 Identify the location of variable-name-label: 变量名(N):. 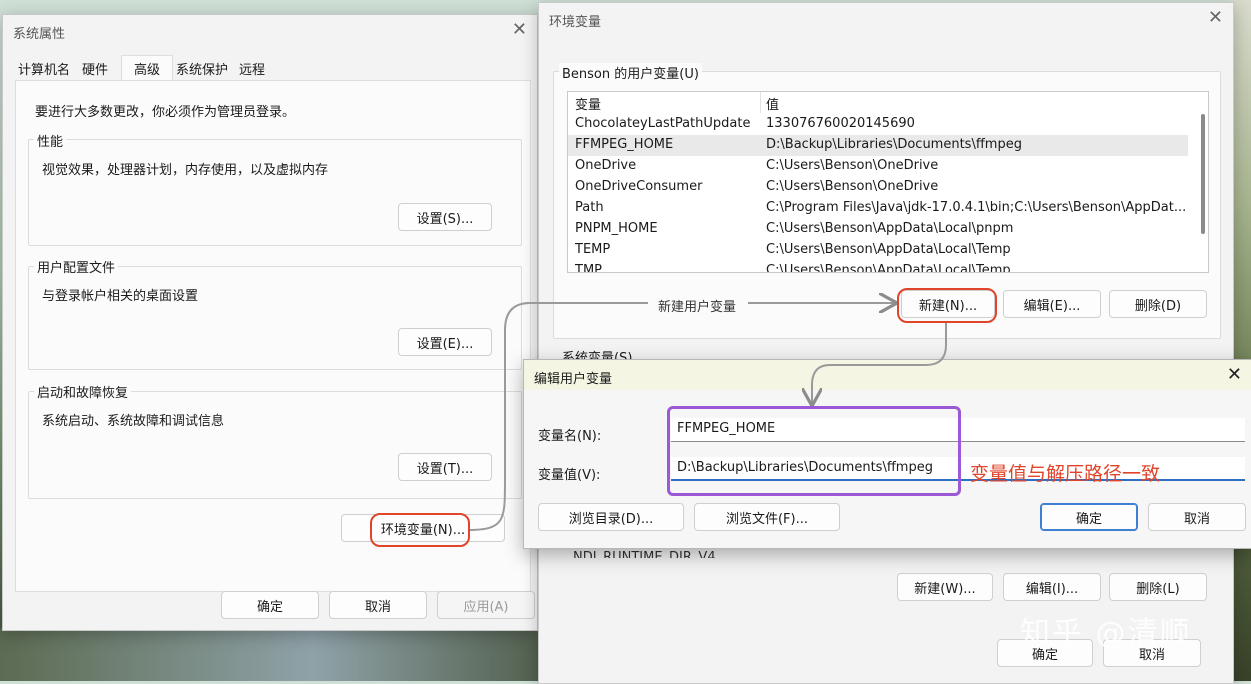
(570, 436).